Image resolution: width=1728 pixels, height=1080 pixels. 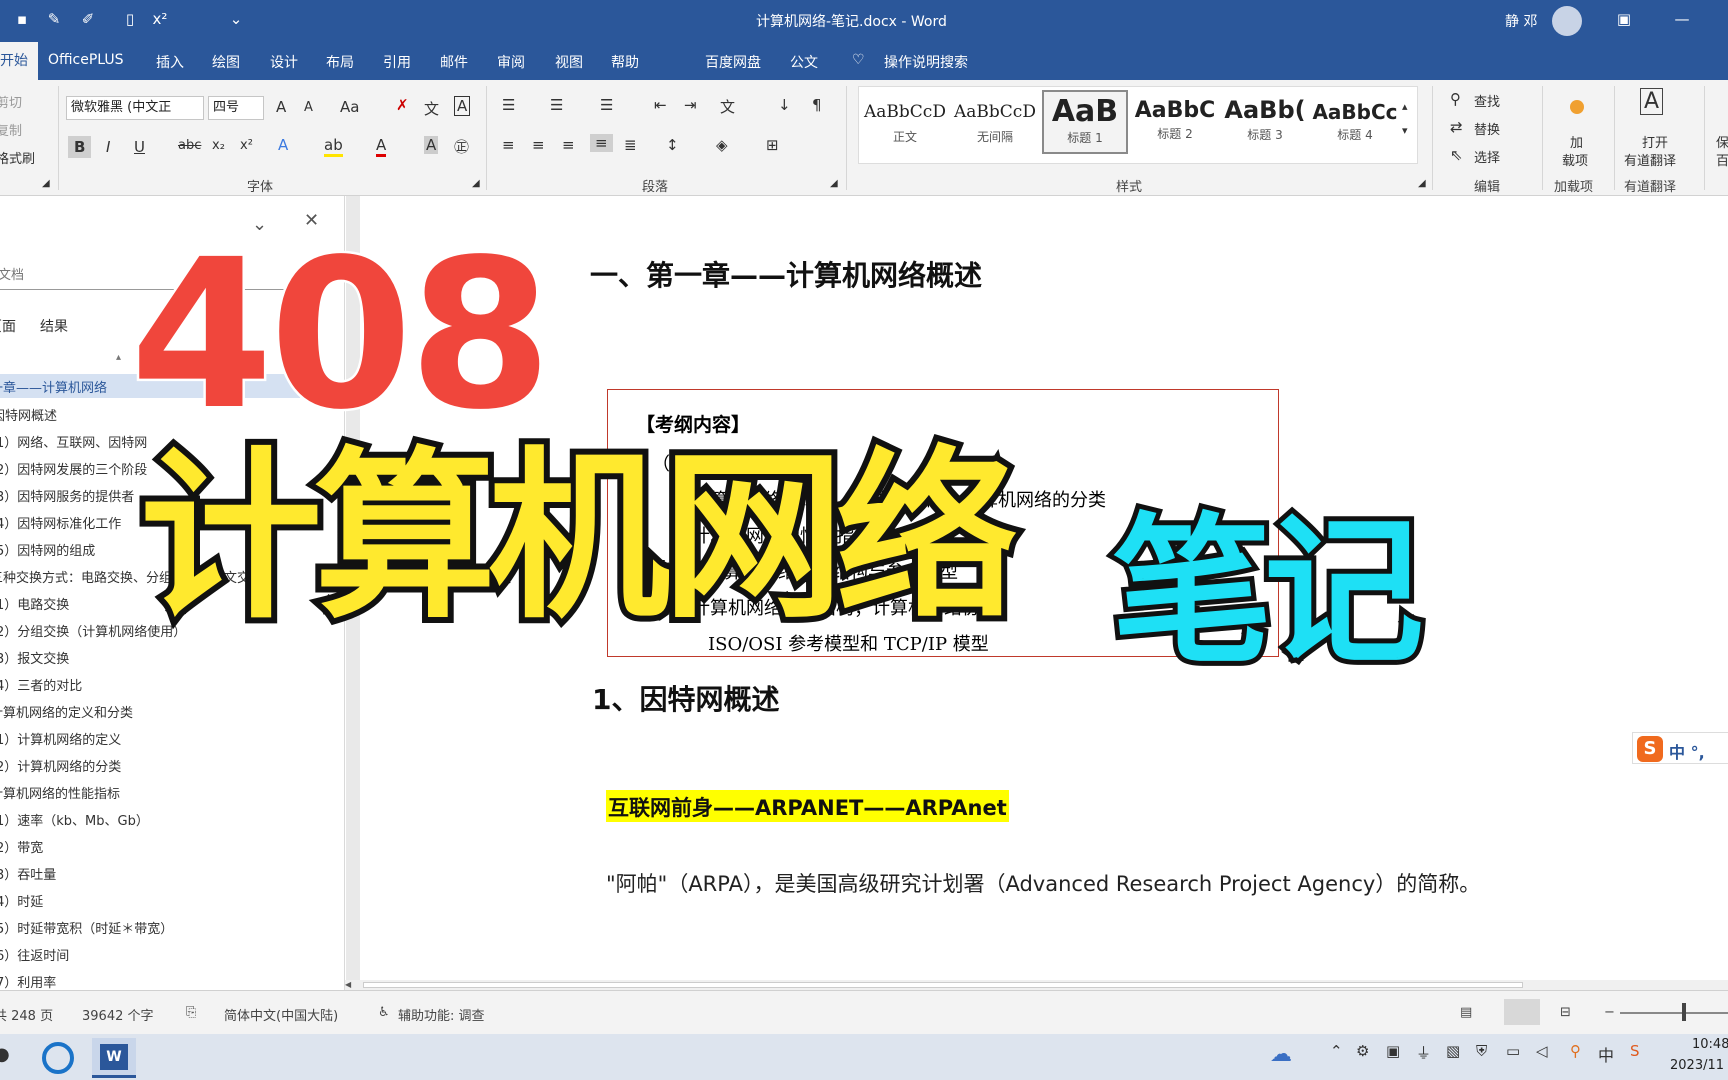 What do you see at coordinates (28, 414) in the screenshot?
I see `nav-item: 因特网概述` at bounding box center [28, 414].